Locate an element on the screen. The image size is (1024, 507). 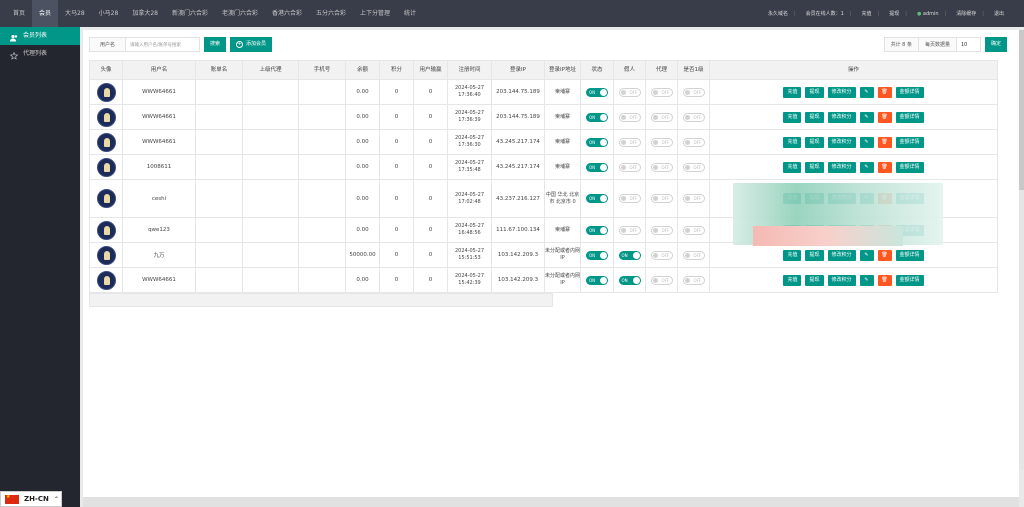
nav-item-5: 新澳门六合彩 is located at coordinates (190, 13).